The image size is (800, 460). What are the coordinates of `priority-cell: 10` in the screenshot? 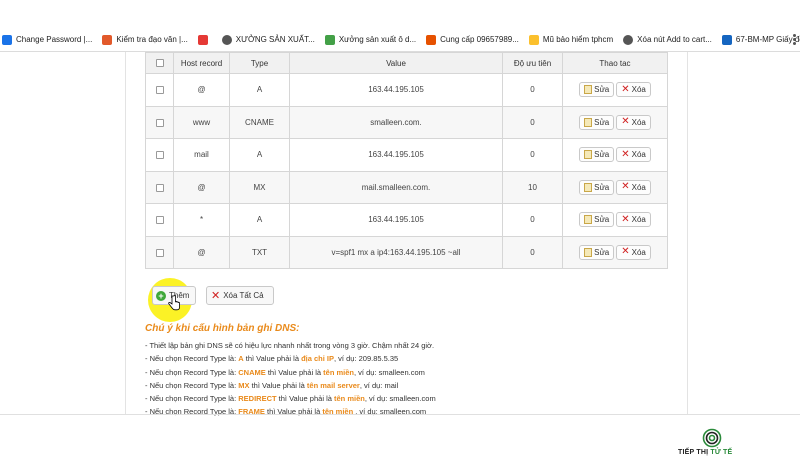 It's located at (532, 187).